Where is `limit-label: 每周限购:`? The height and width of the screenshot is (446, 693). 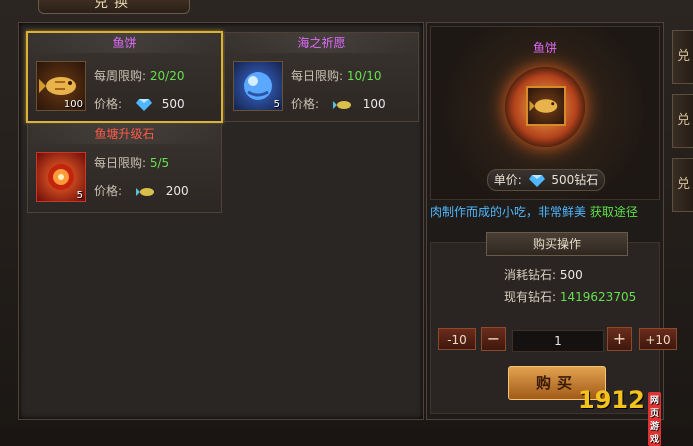
limit-label: 每周限购: is located at coordinates (120, 76).